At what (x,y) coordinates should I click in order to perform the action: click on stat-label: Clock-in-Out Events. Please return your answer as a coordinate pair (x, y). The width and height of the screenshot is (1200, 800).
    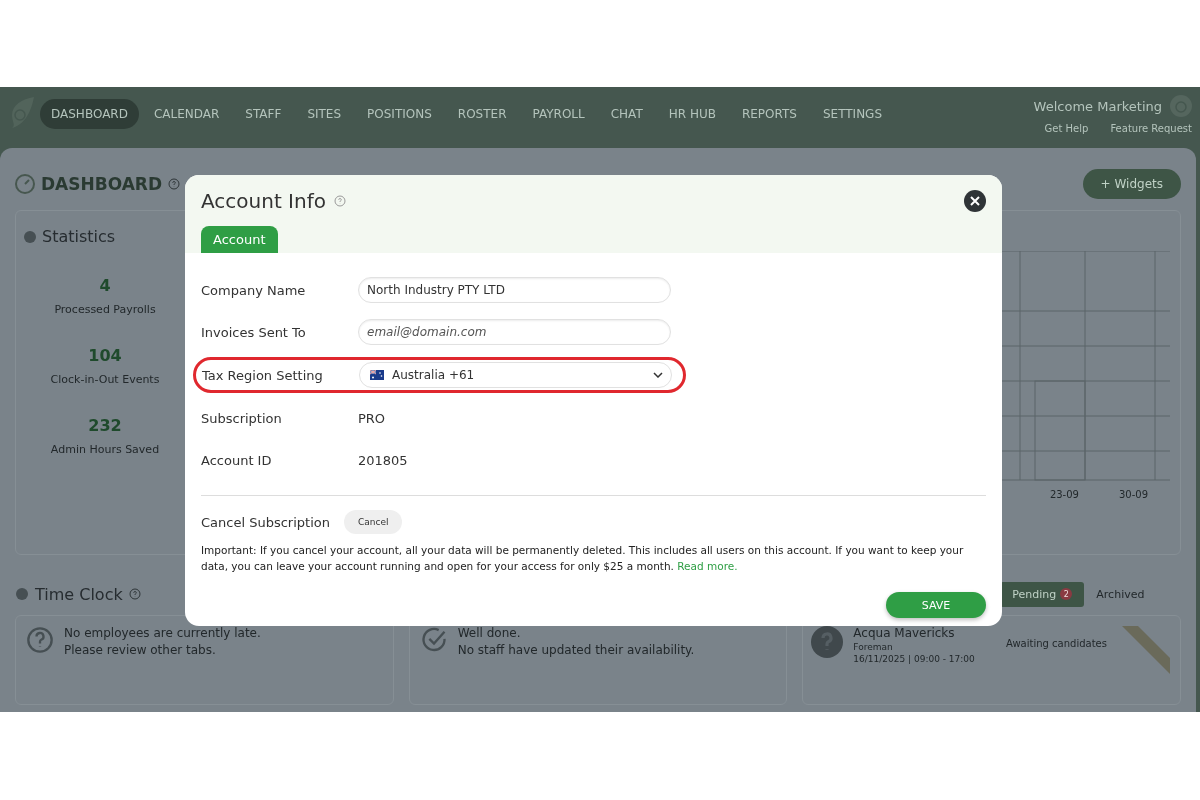
    Looking at the image, I should click on (105, 379).